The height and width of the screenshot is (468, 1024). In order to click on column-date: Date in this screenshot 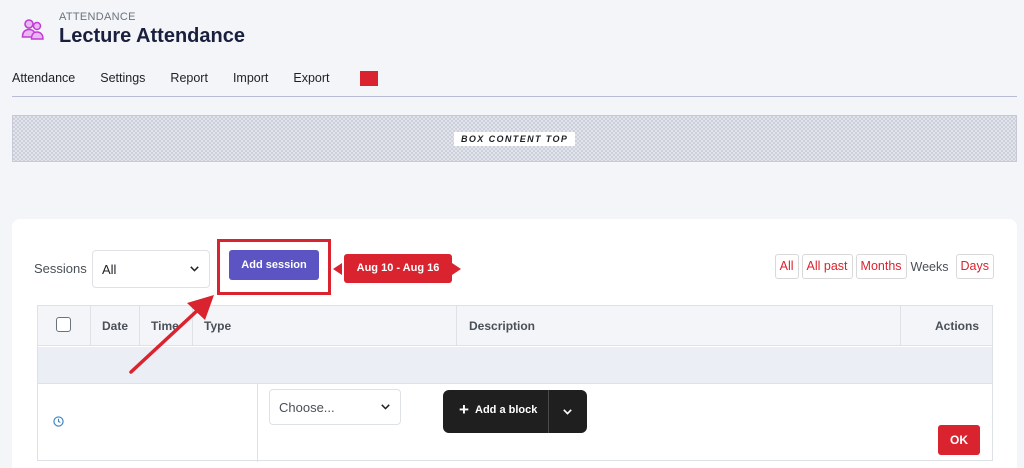, I will do `click(115, 326)`.